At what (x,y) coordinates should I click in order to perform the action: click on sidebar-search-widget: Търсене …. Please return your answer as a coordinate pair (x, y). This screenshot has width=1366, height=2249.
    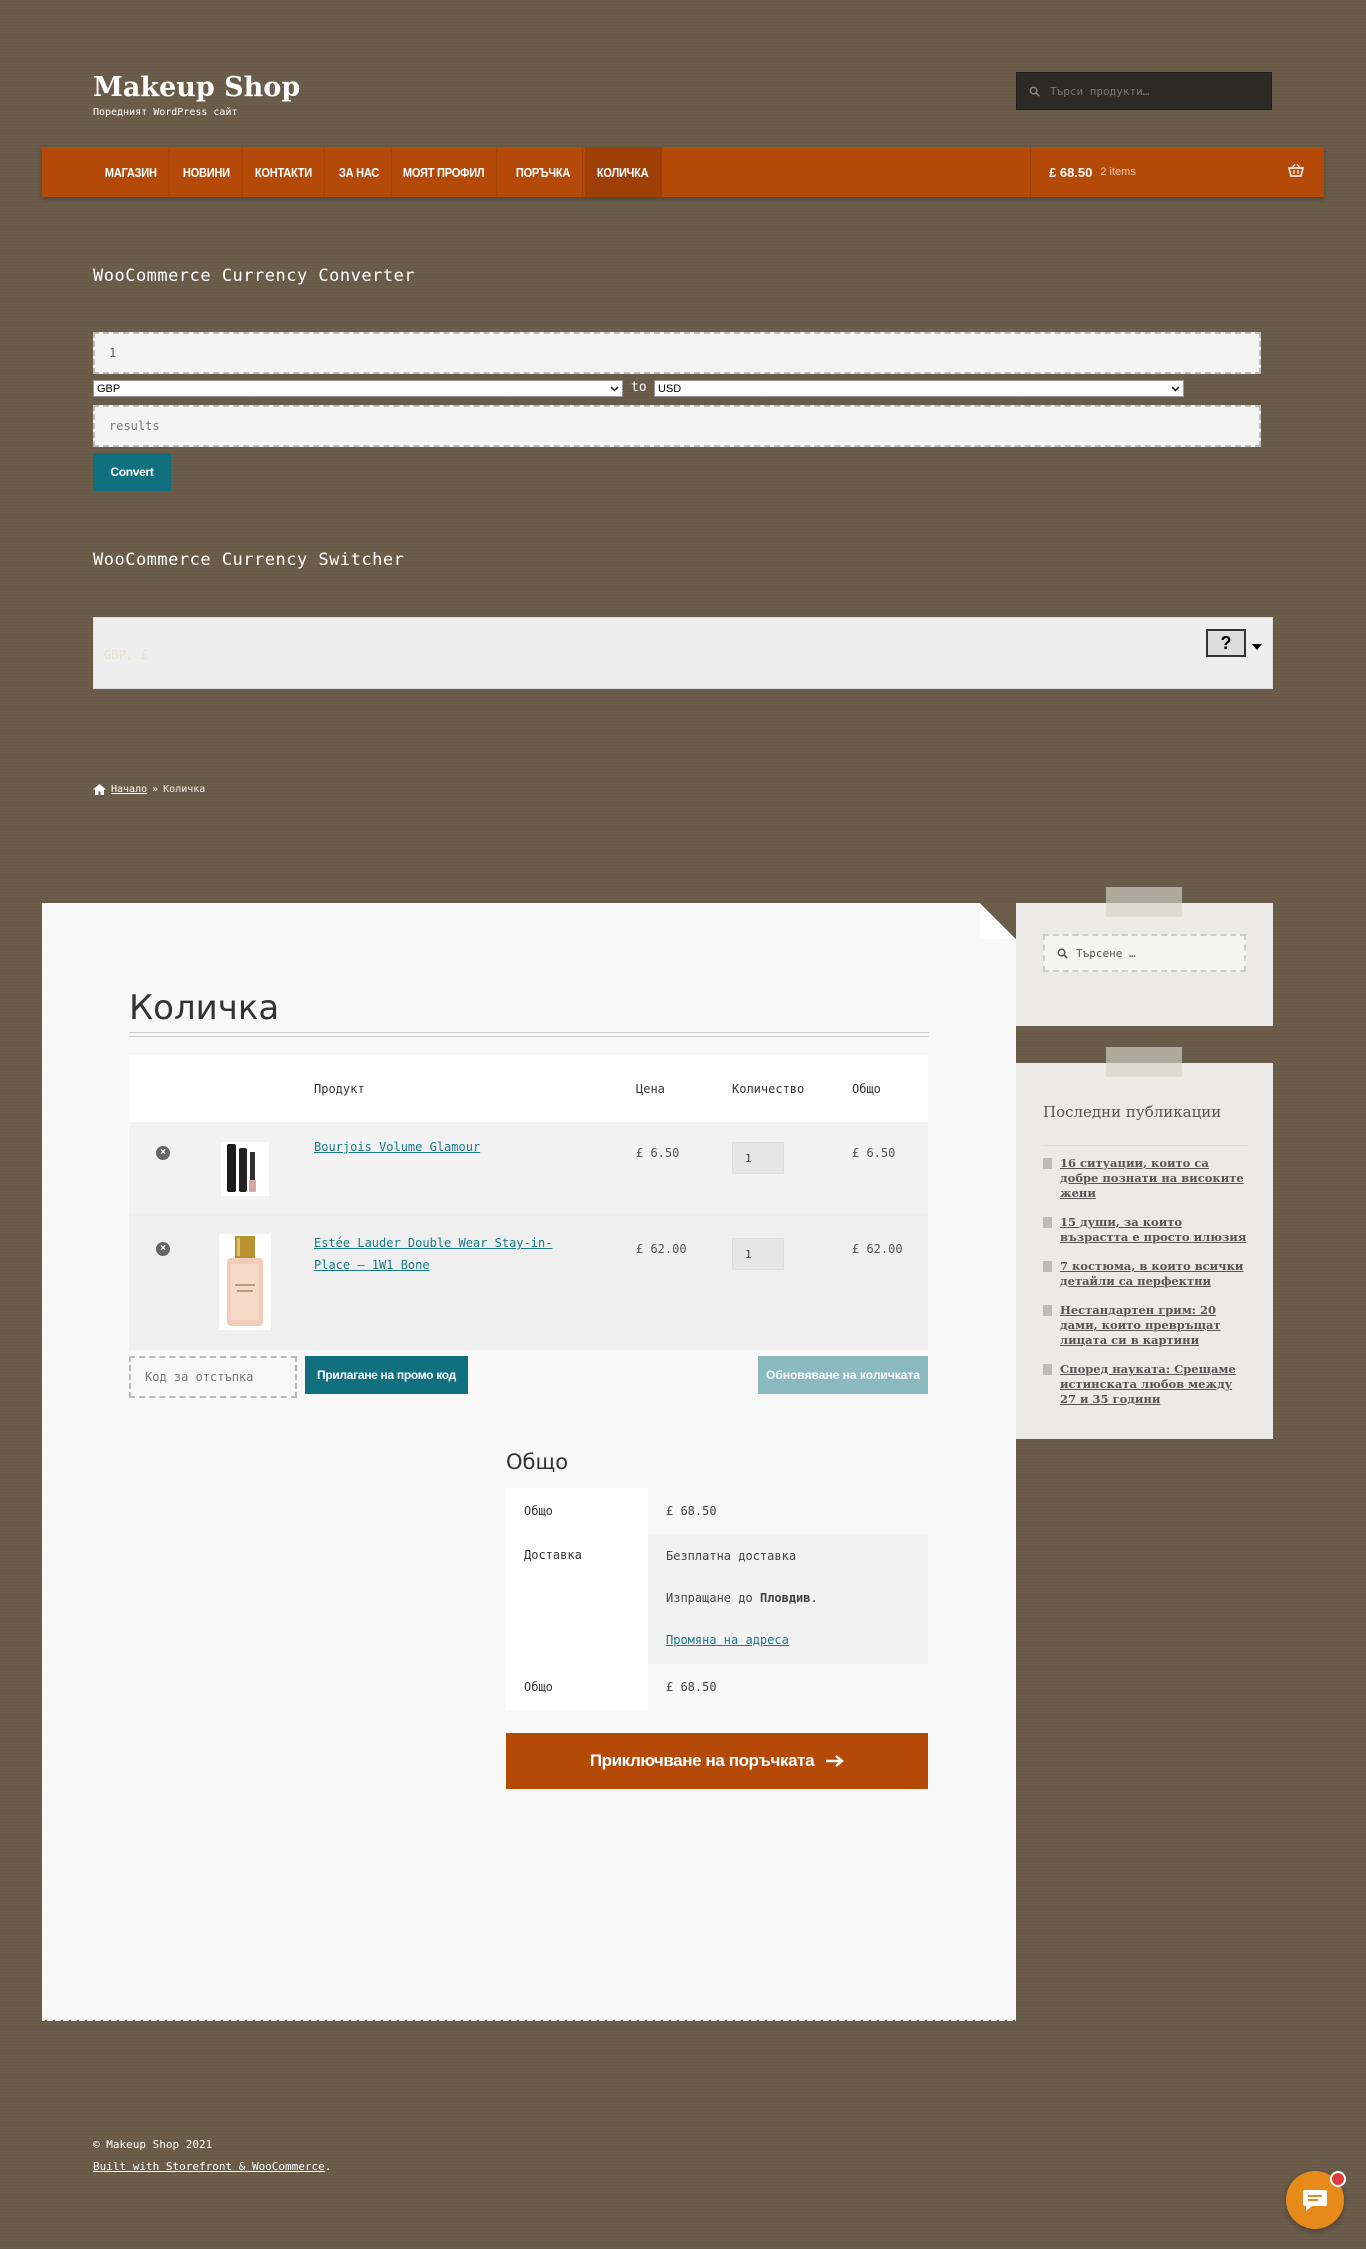
    Looking at the image, I should click on (1144, 956).